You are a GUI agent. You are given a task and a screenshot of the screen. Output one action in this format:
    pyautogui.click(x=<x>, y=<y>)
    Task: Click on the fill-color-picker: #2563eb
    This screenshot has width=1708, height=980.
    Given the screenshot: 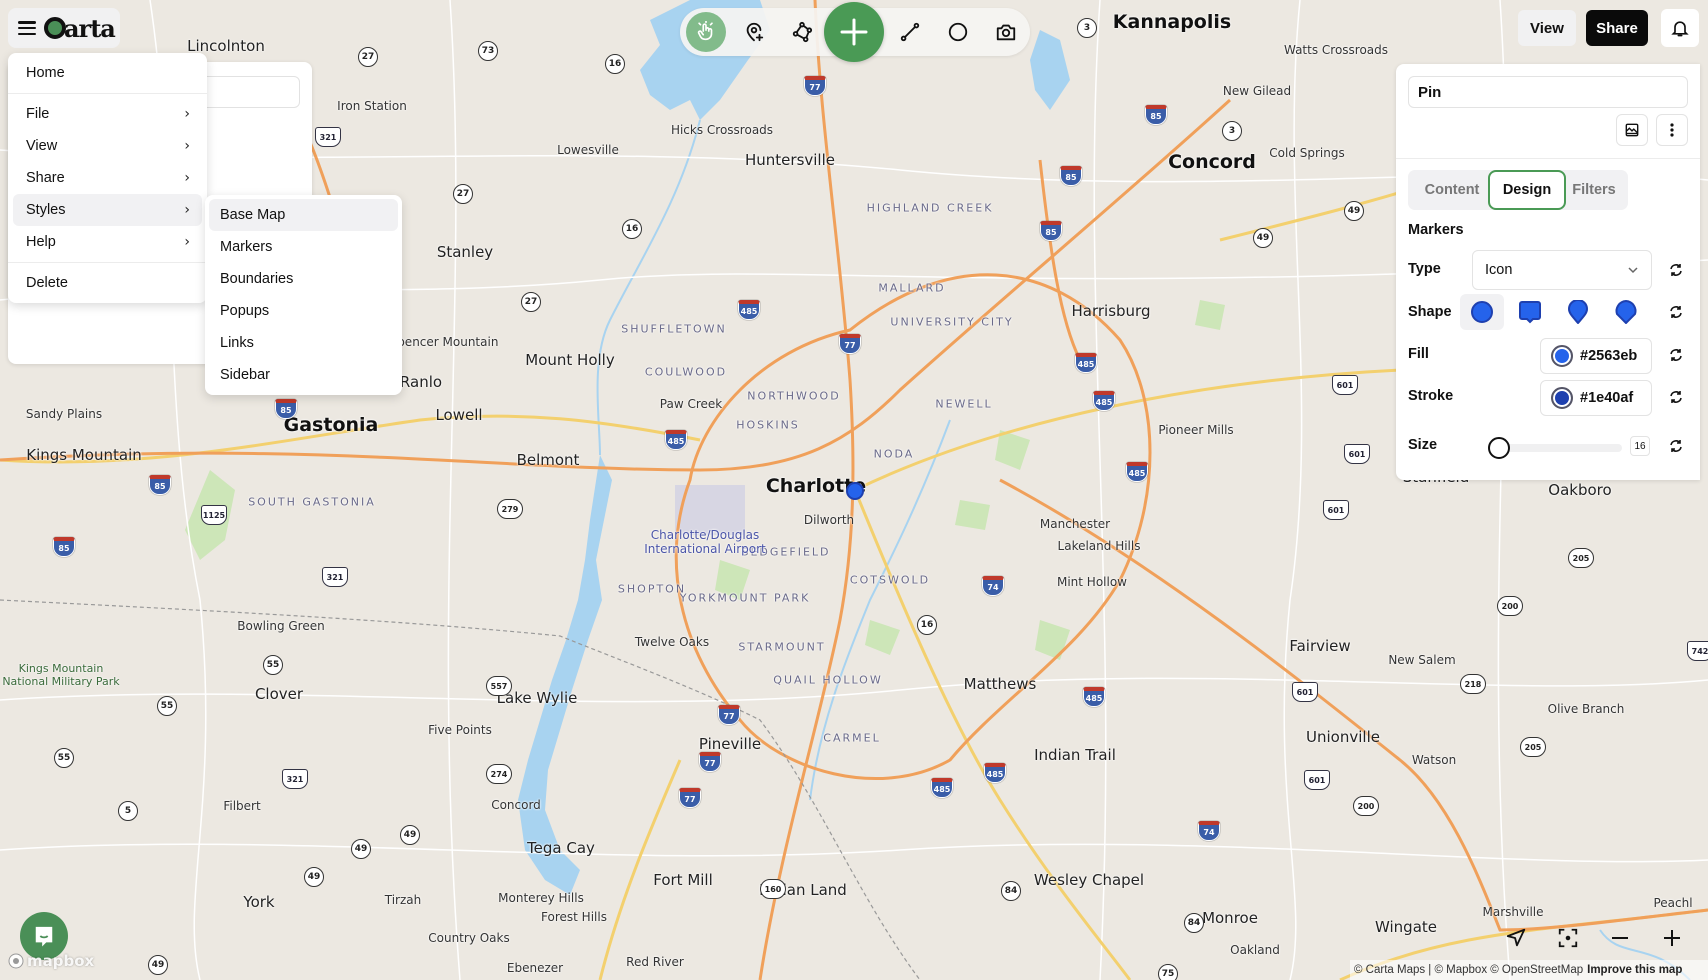 What is the action you would take?
    pyautogui.click(x=1596, y=356)
    